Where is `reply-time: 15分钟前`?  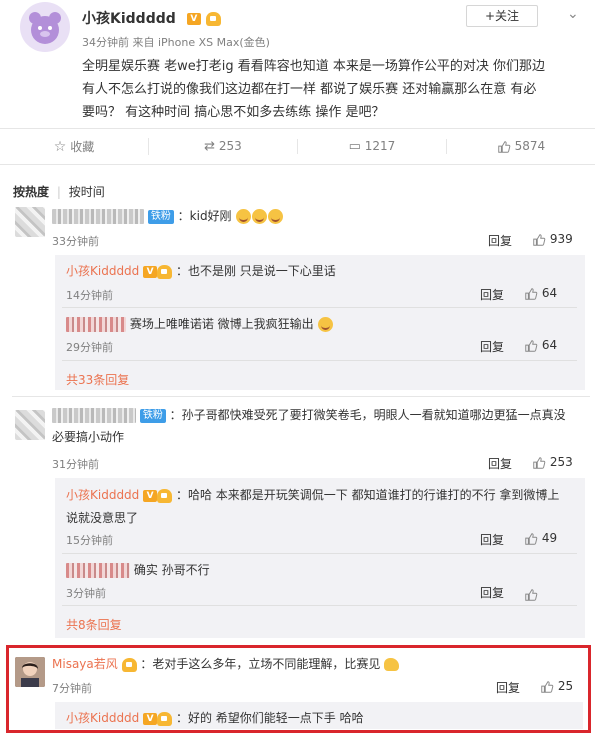
reply-time: 15分钟前 is located at coordinates (89, 540).